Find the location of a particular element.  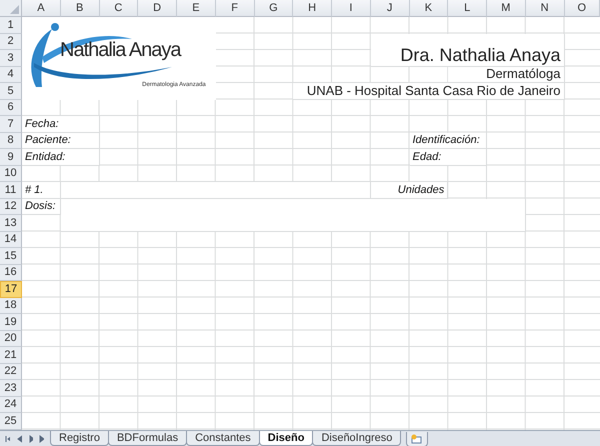

row-header: 24 is located at coordinates (11, 404).